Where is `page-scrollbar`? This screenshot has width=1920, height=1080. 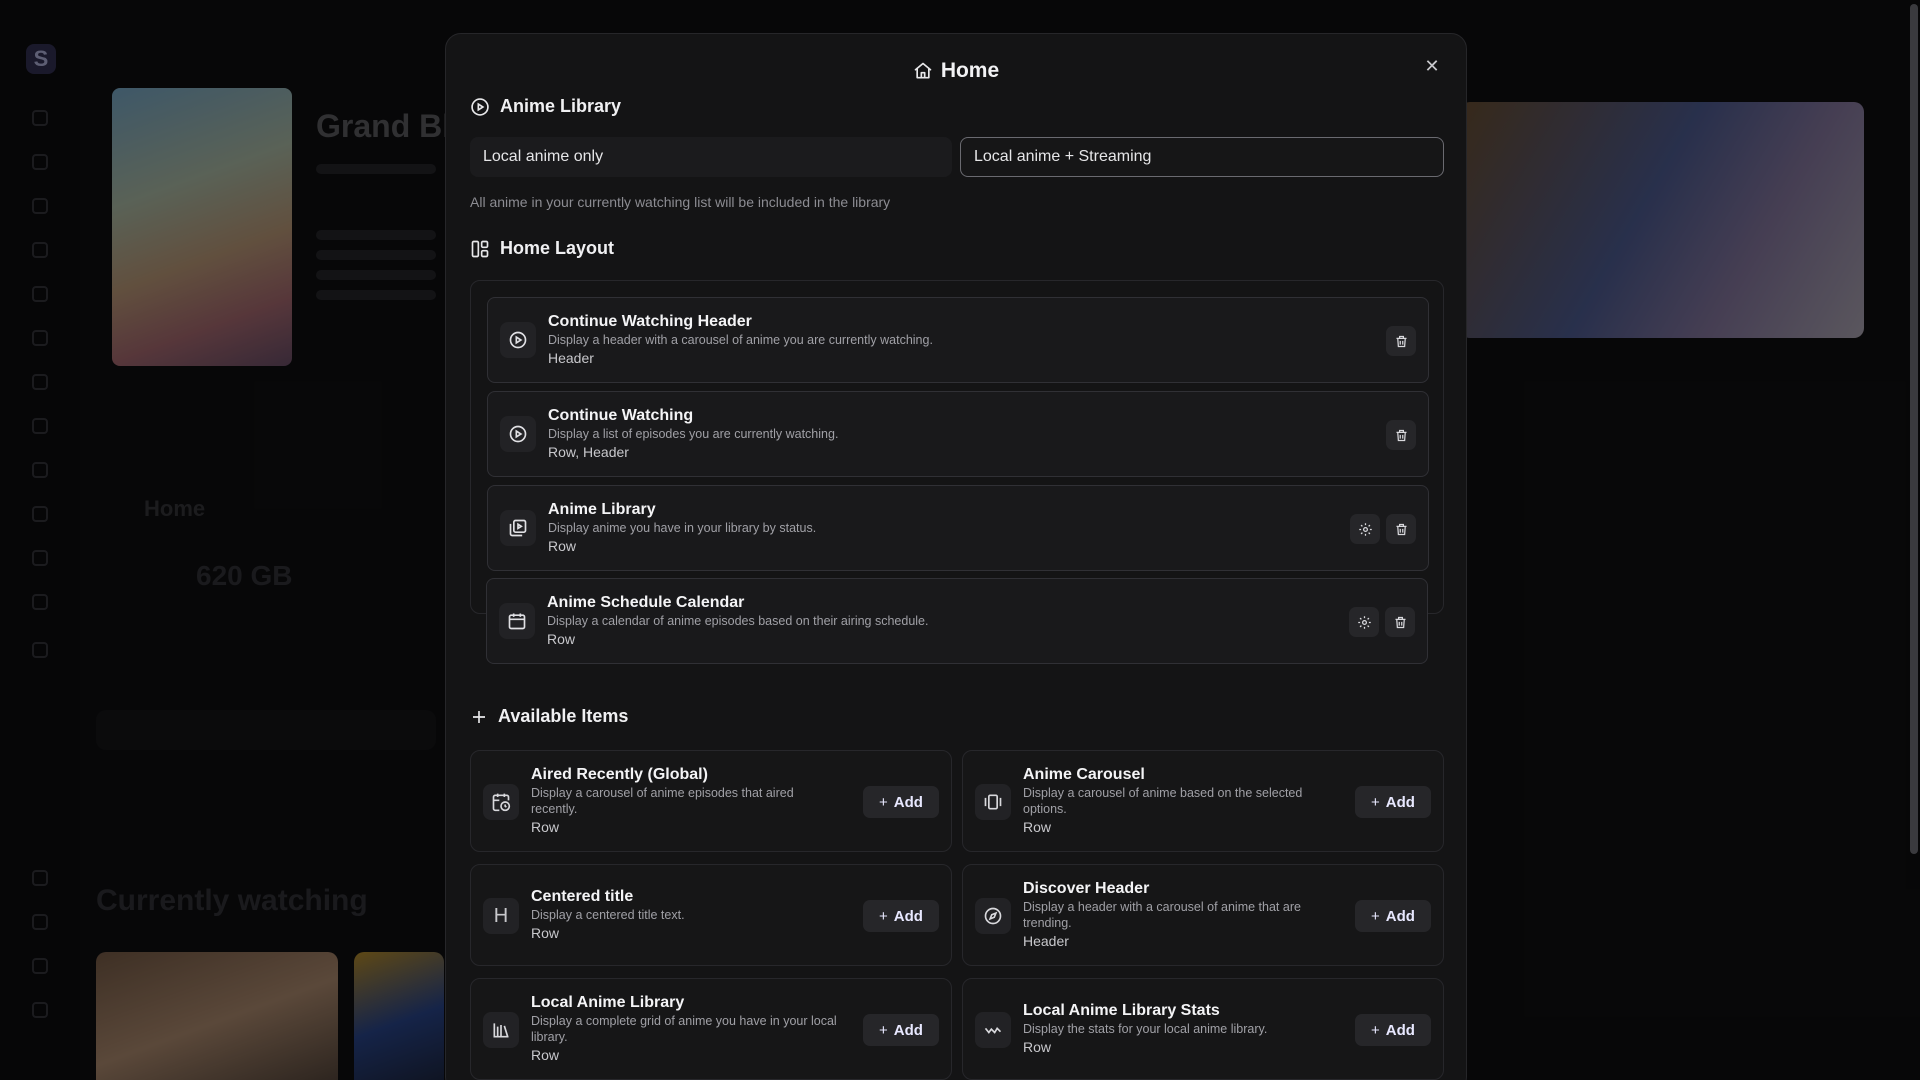 page-scrollbar is located at coordinates (1914, 429).